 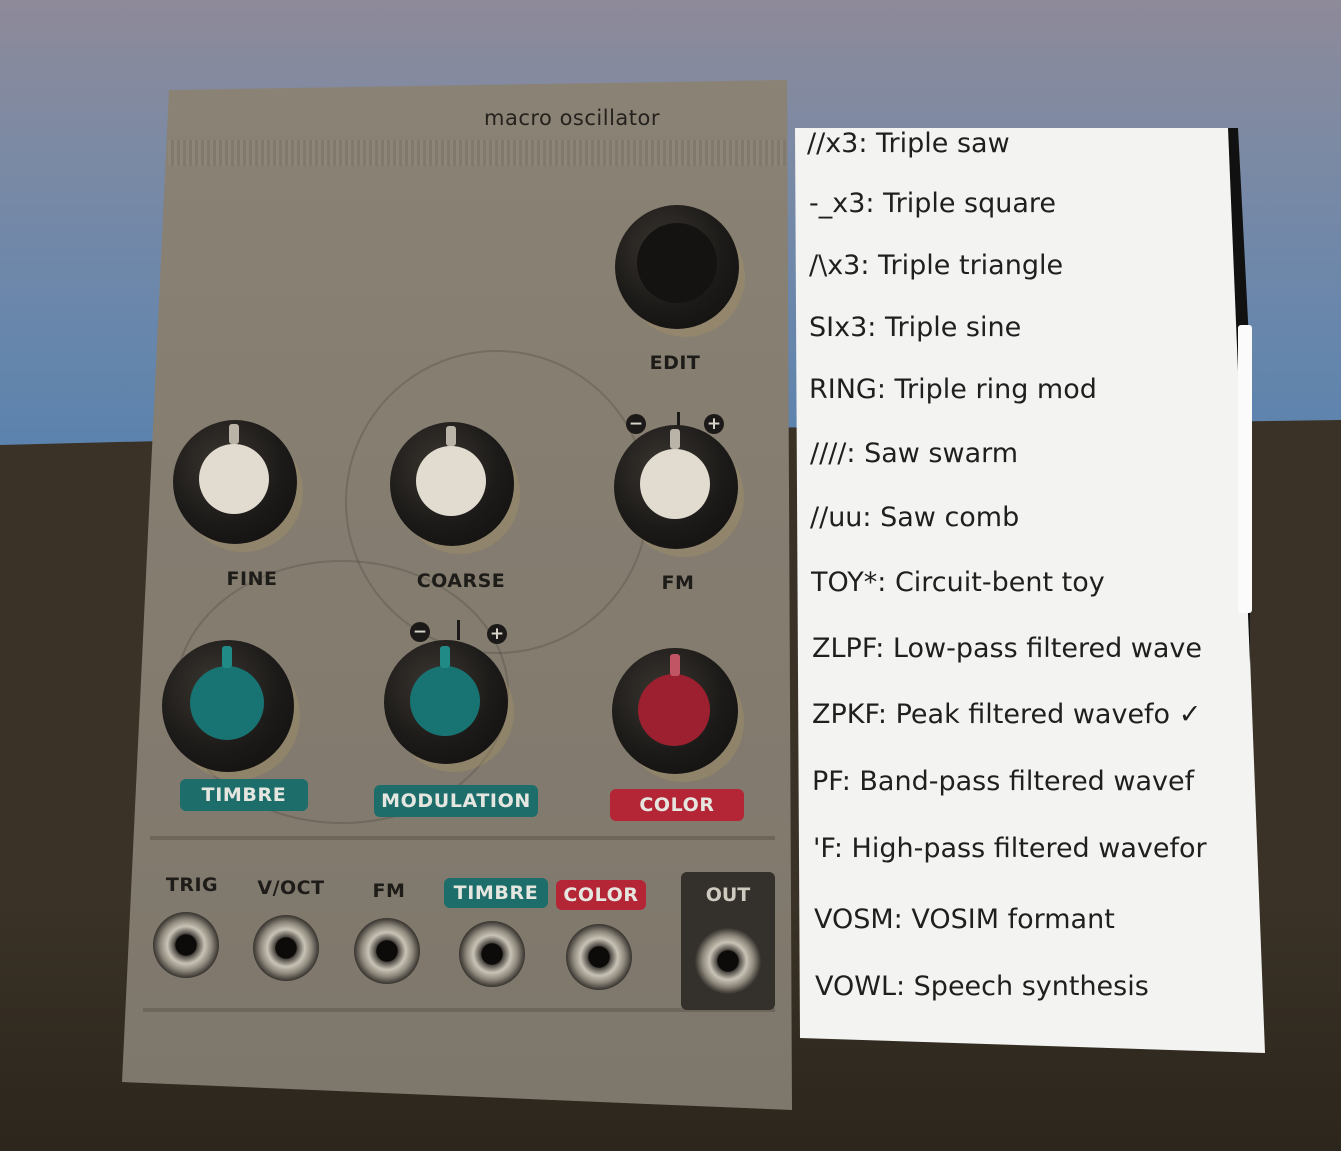 I want to click on menu-item-circuit-bent-toy: TOY*: Circuit-bent toy, so click(x=1021, y=582).